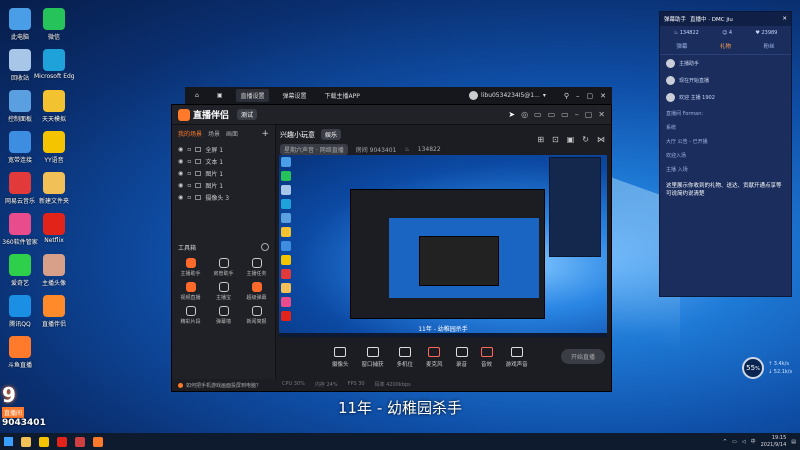 The image size is (800, 450). What do you see at coordinates (725, 63) in the screenshot?
I see `chat-message: 主播助手` at bounding box center [725, 63].